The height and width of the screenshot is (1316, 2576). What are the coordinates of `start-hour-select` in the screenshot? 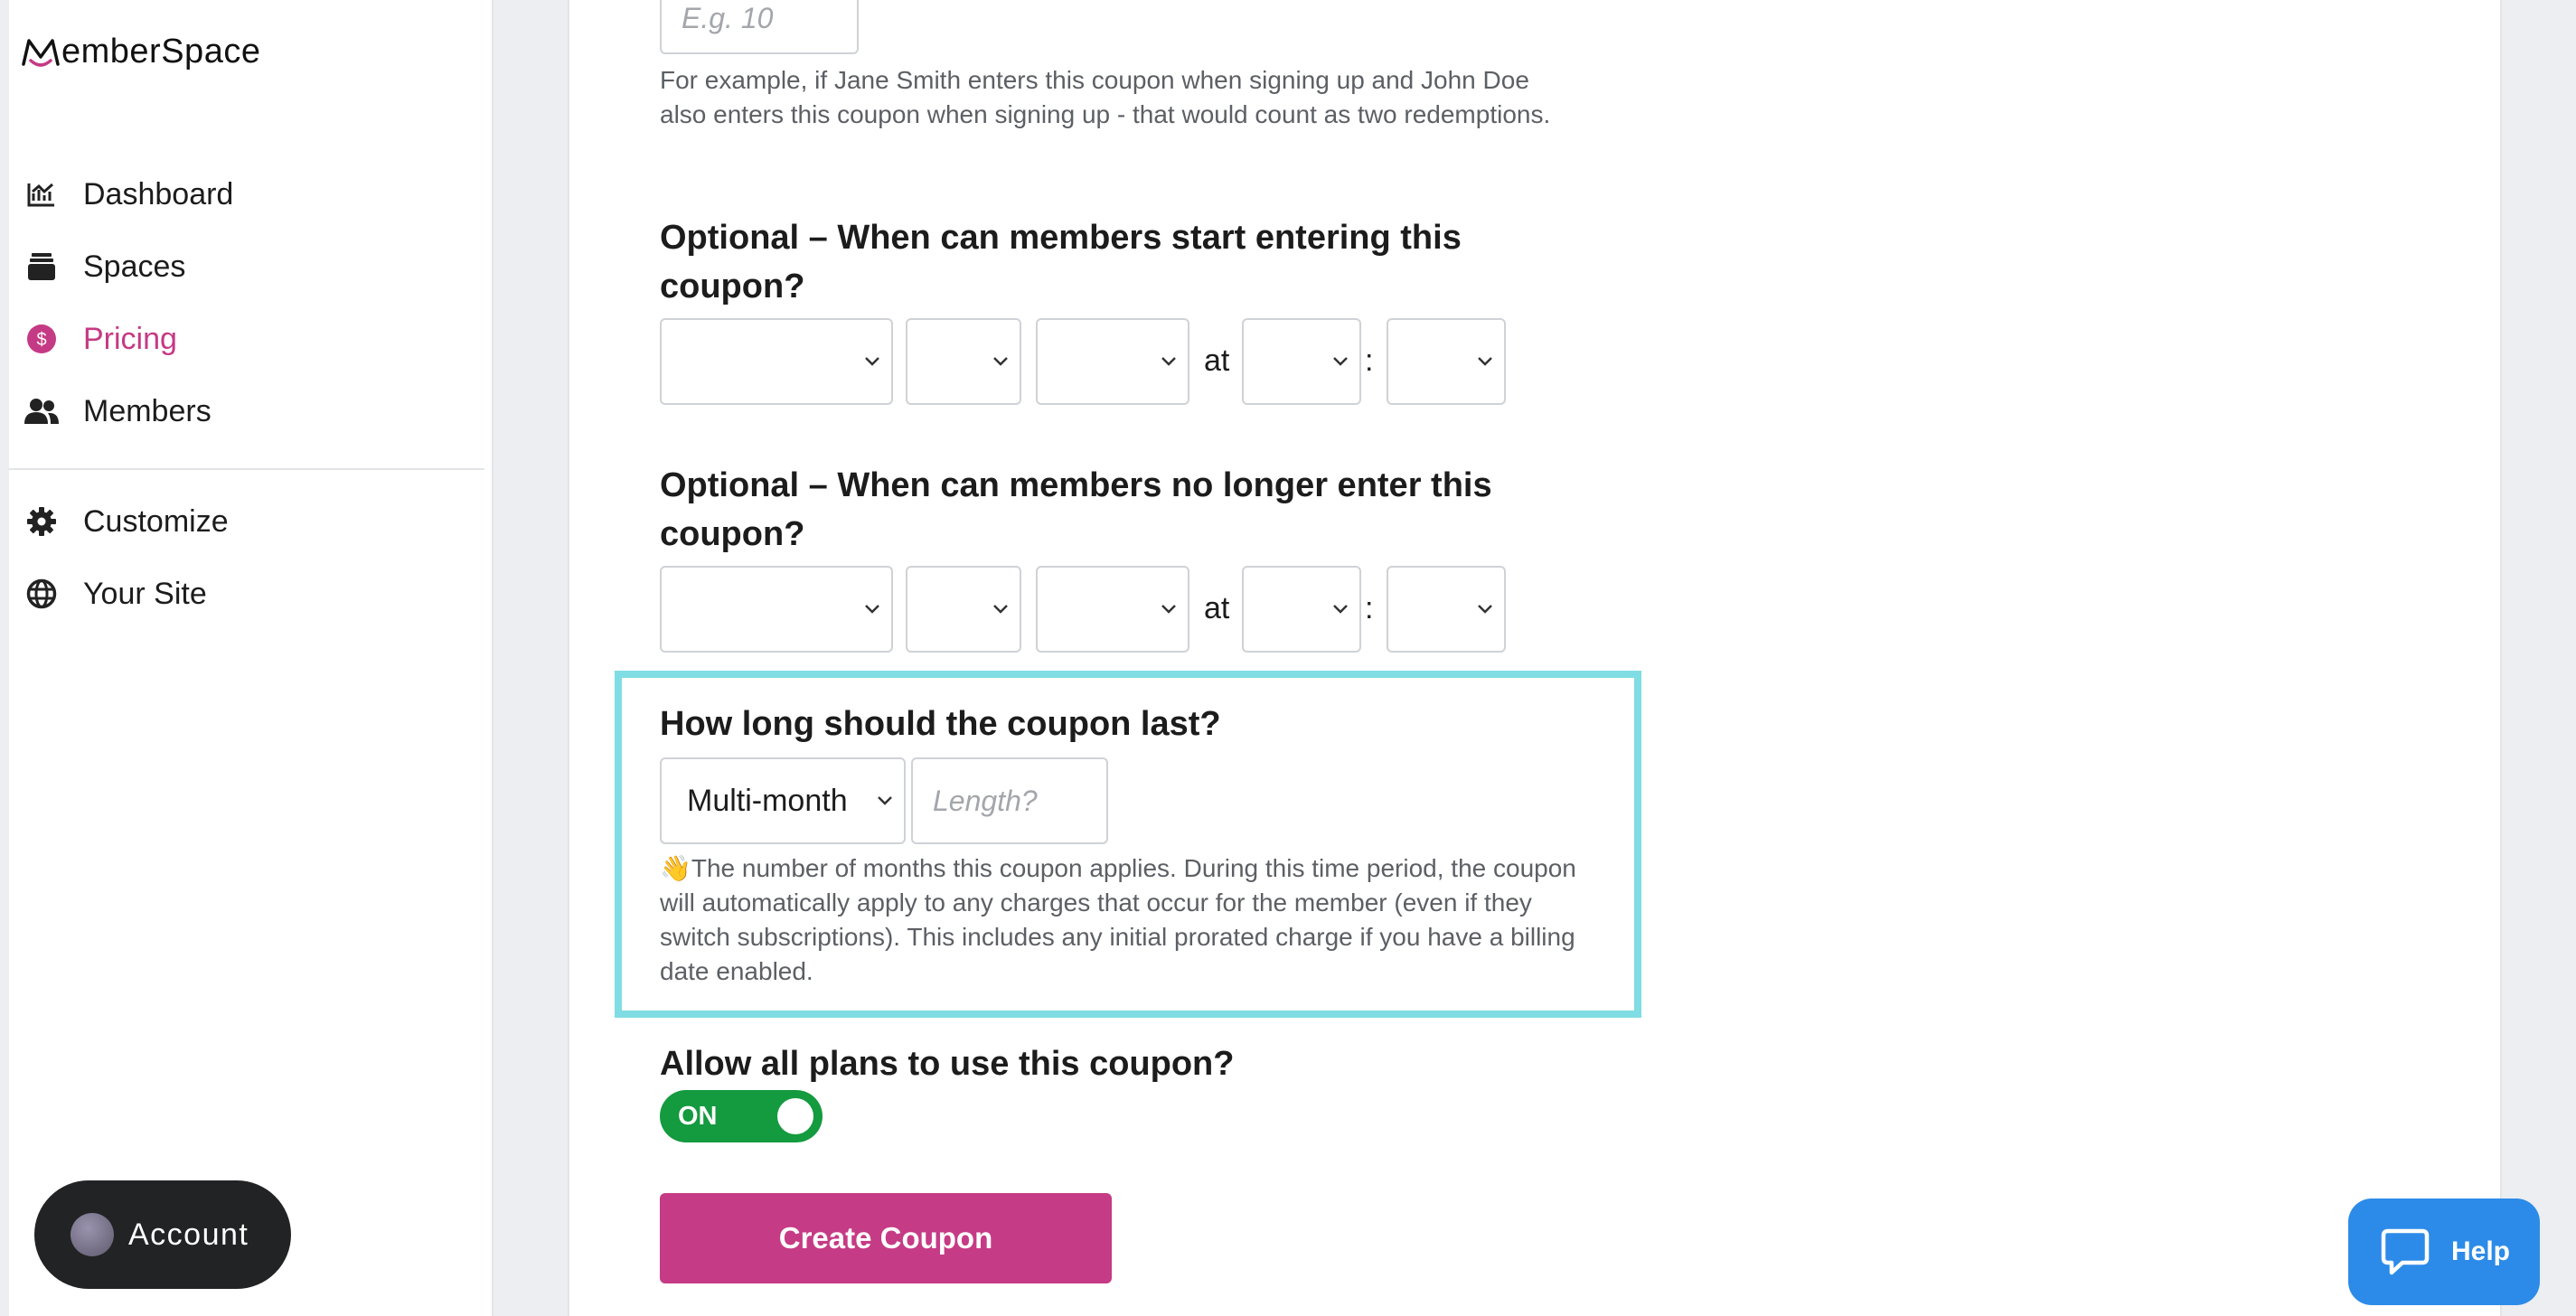 It's located at (1302, 362).